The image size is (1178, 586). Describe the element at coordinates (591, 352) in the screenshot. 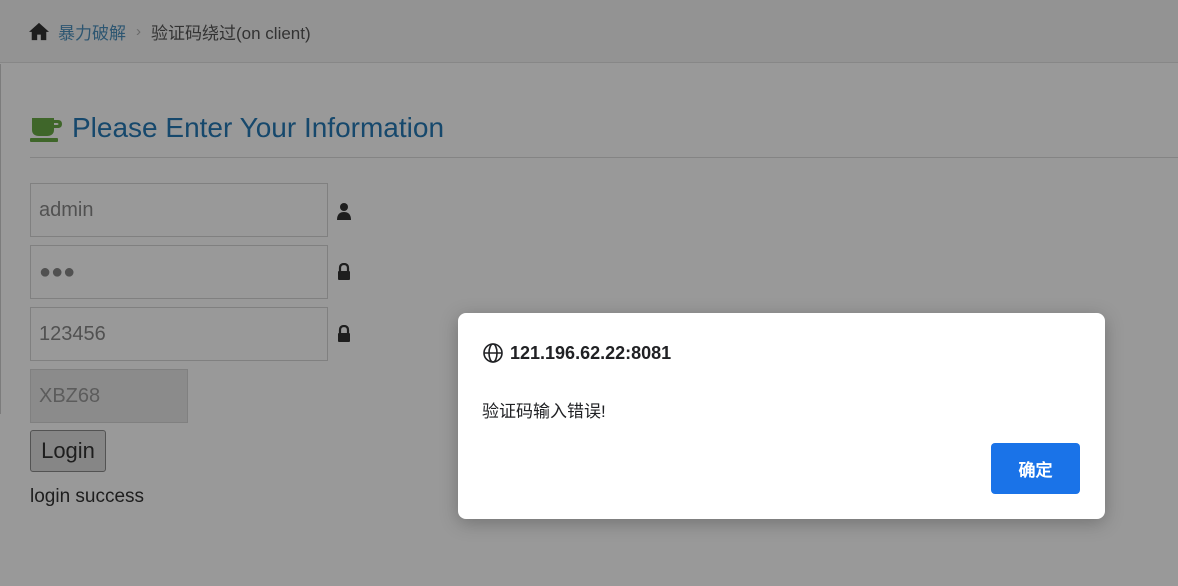

I see `dialog-origin-text: 121.196.62.22:8081` at that location.